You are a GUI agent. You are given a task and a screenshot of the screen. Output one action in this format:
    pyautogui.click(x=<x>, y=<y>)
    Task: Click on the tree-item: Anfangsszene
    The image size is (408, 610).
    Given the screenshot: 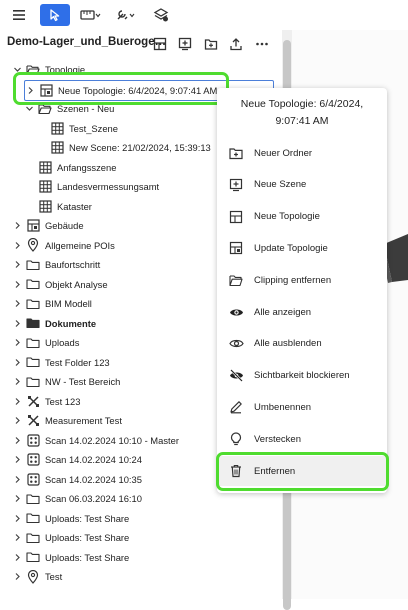 What is the action you would take?
    pyautogui.click(x=70, y=167)
    